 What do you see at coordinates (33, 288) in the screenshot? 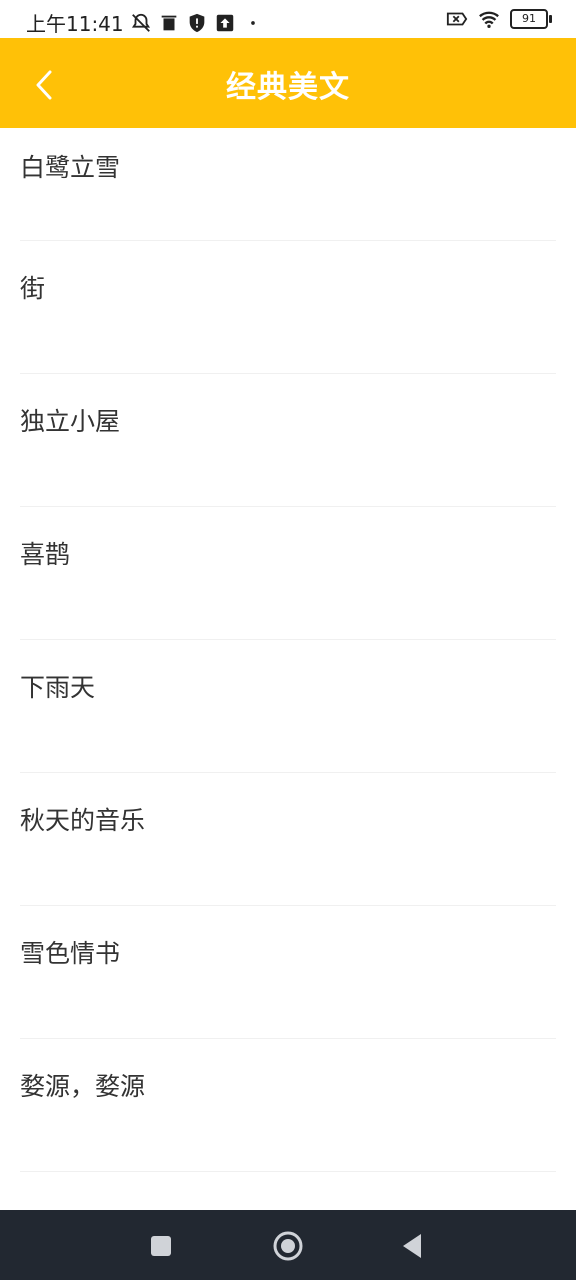
I see `list-item-label: 街` at bounding box center [33, 288].